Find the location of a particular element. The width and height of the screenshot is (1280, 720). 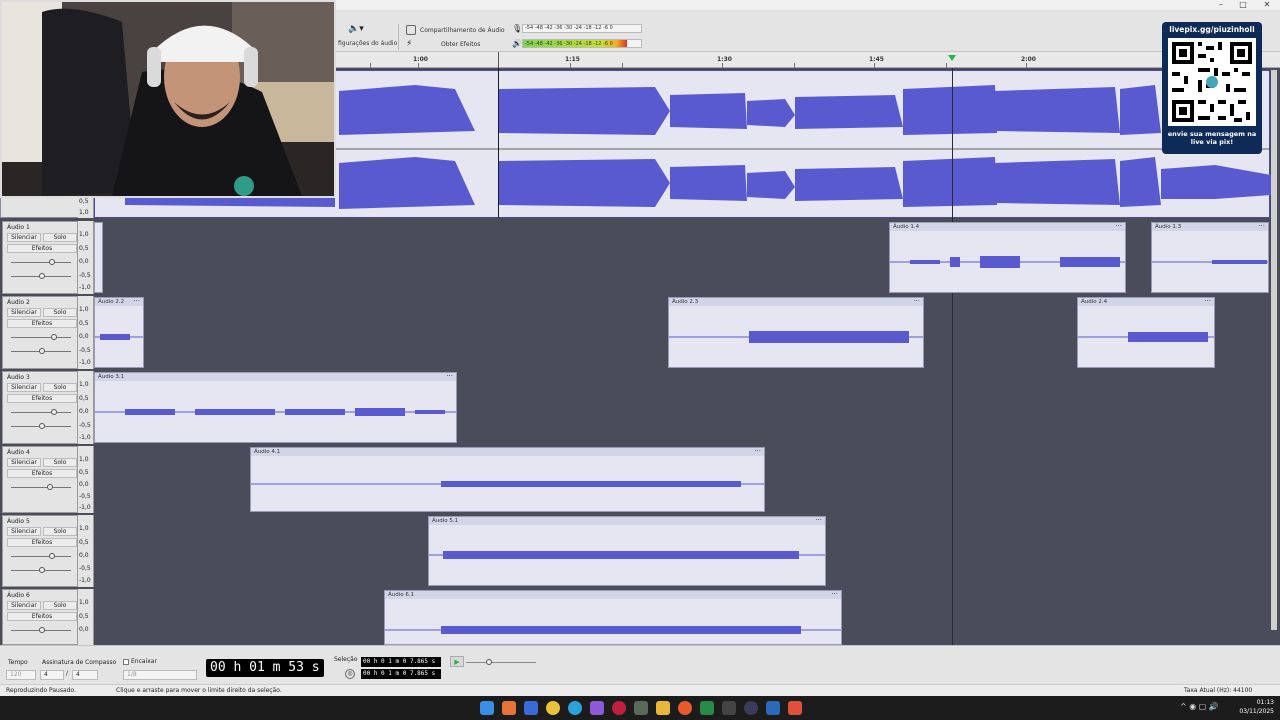

track-panel-audio-4: Áudio 4 Silenciar Solo Efeitos is located at coordinates (40, 479).